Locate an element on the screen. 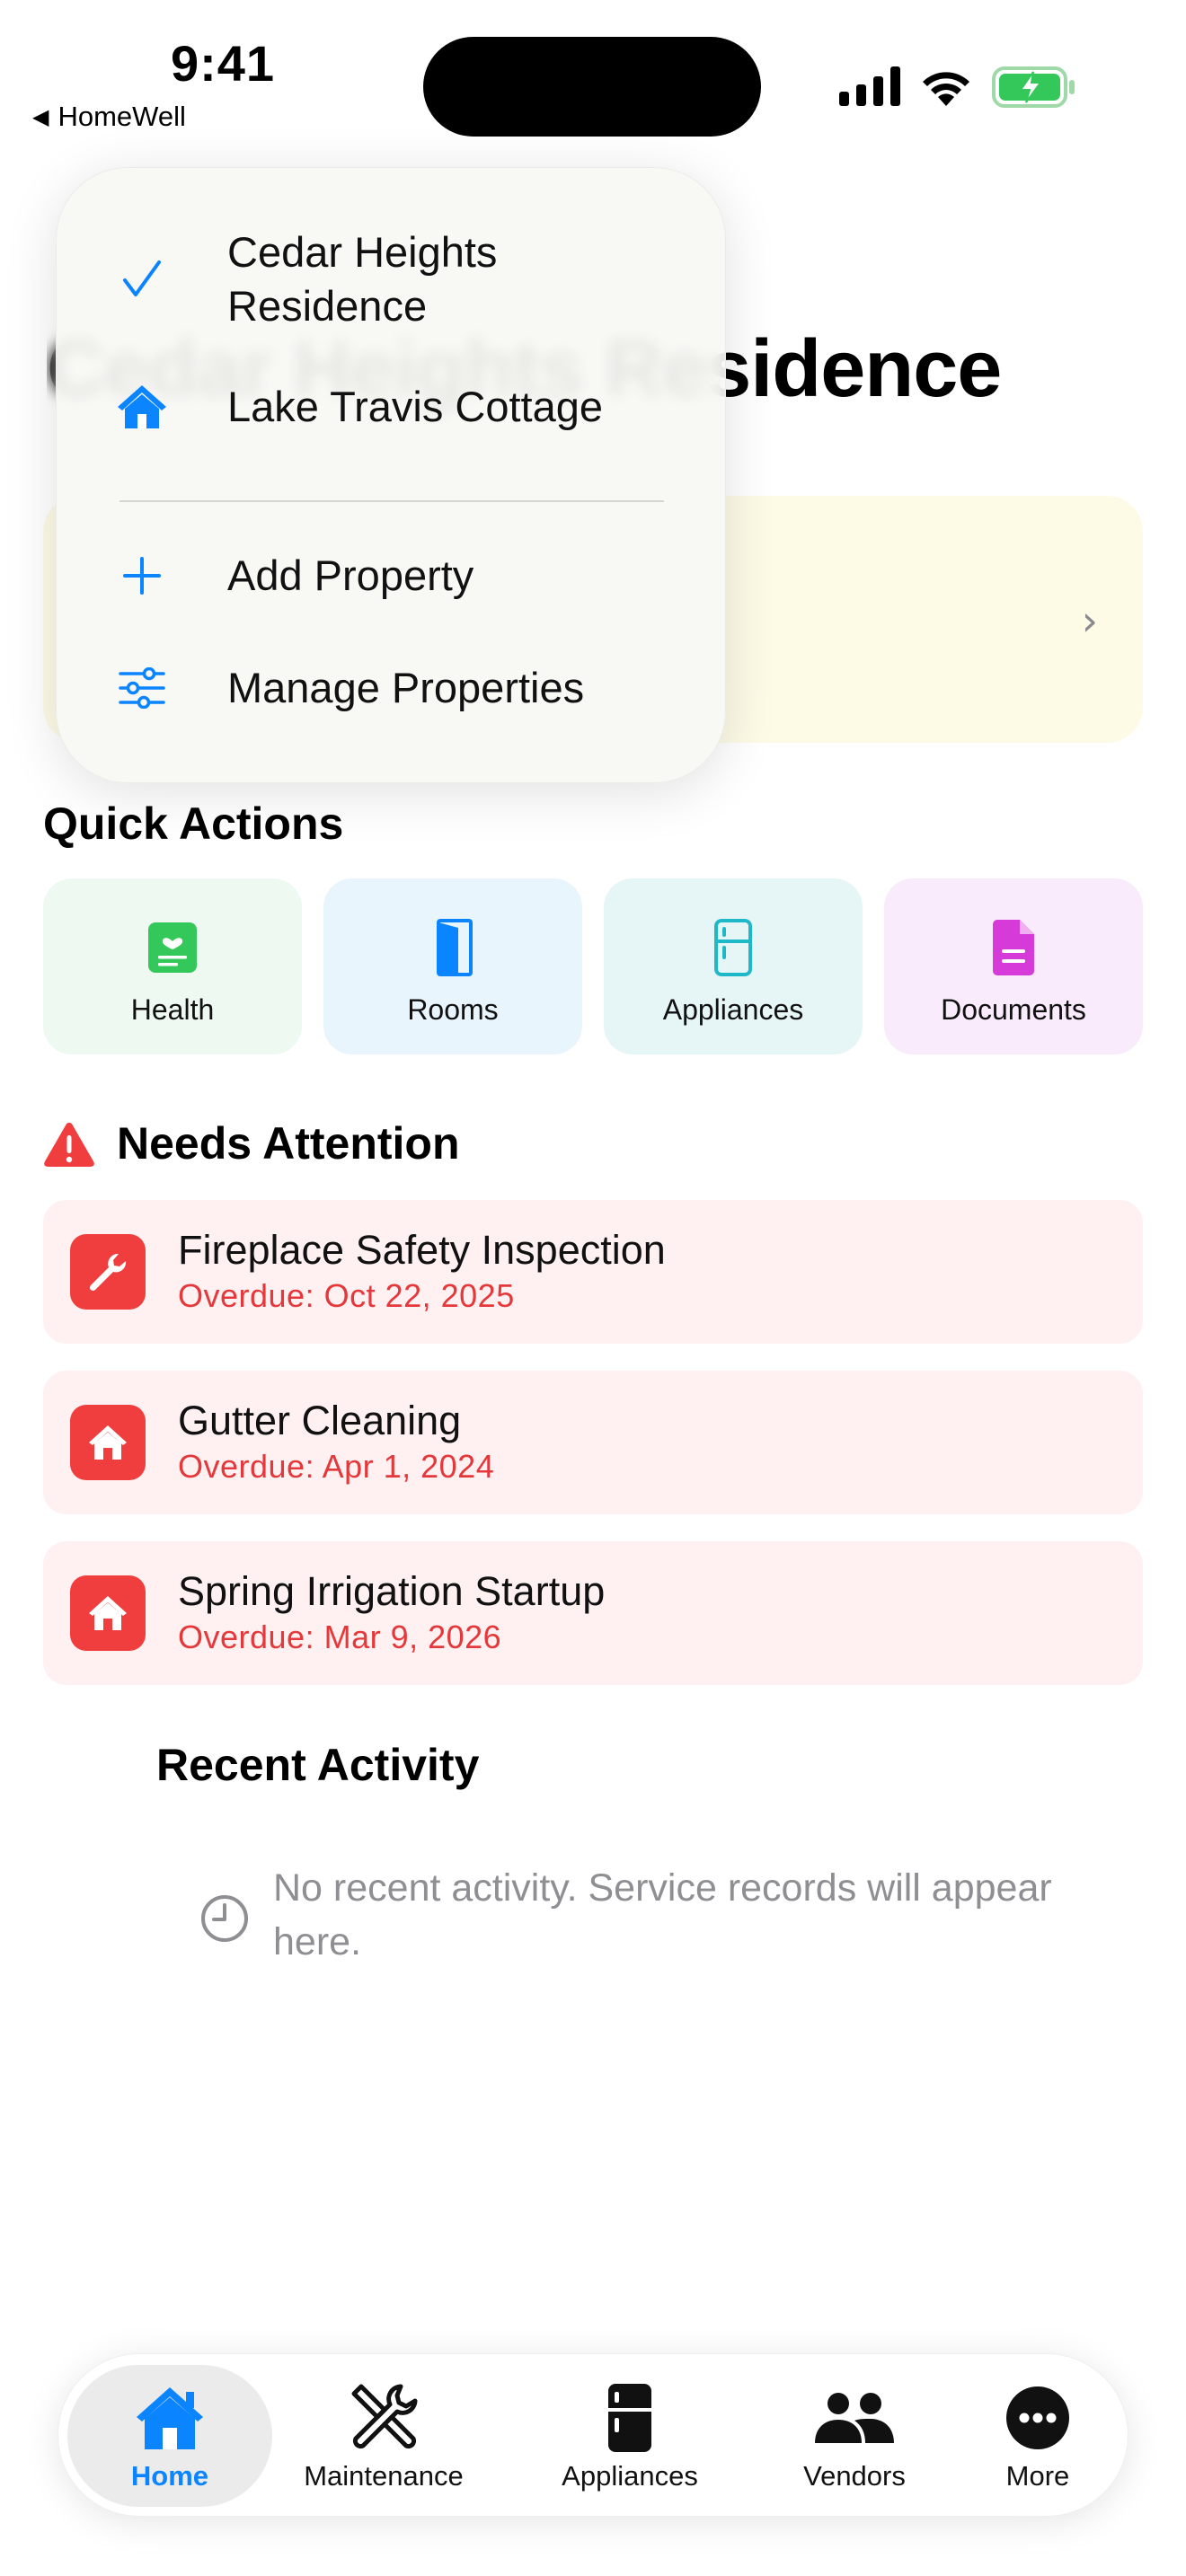  quick-actions-title: Quick Actions is located at coordinates (193, 823).